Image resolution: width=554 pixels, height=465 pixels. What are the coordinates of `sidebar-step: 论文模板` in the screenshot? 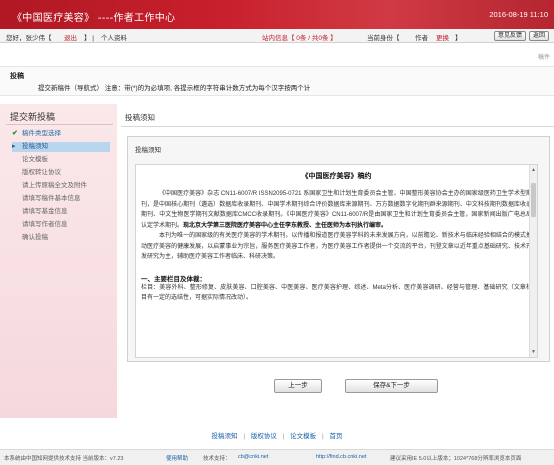 It's located at (61, 160).